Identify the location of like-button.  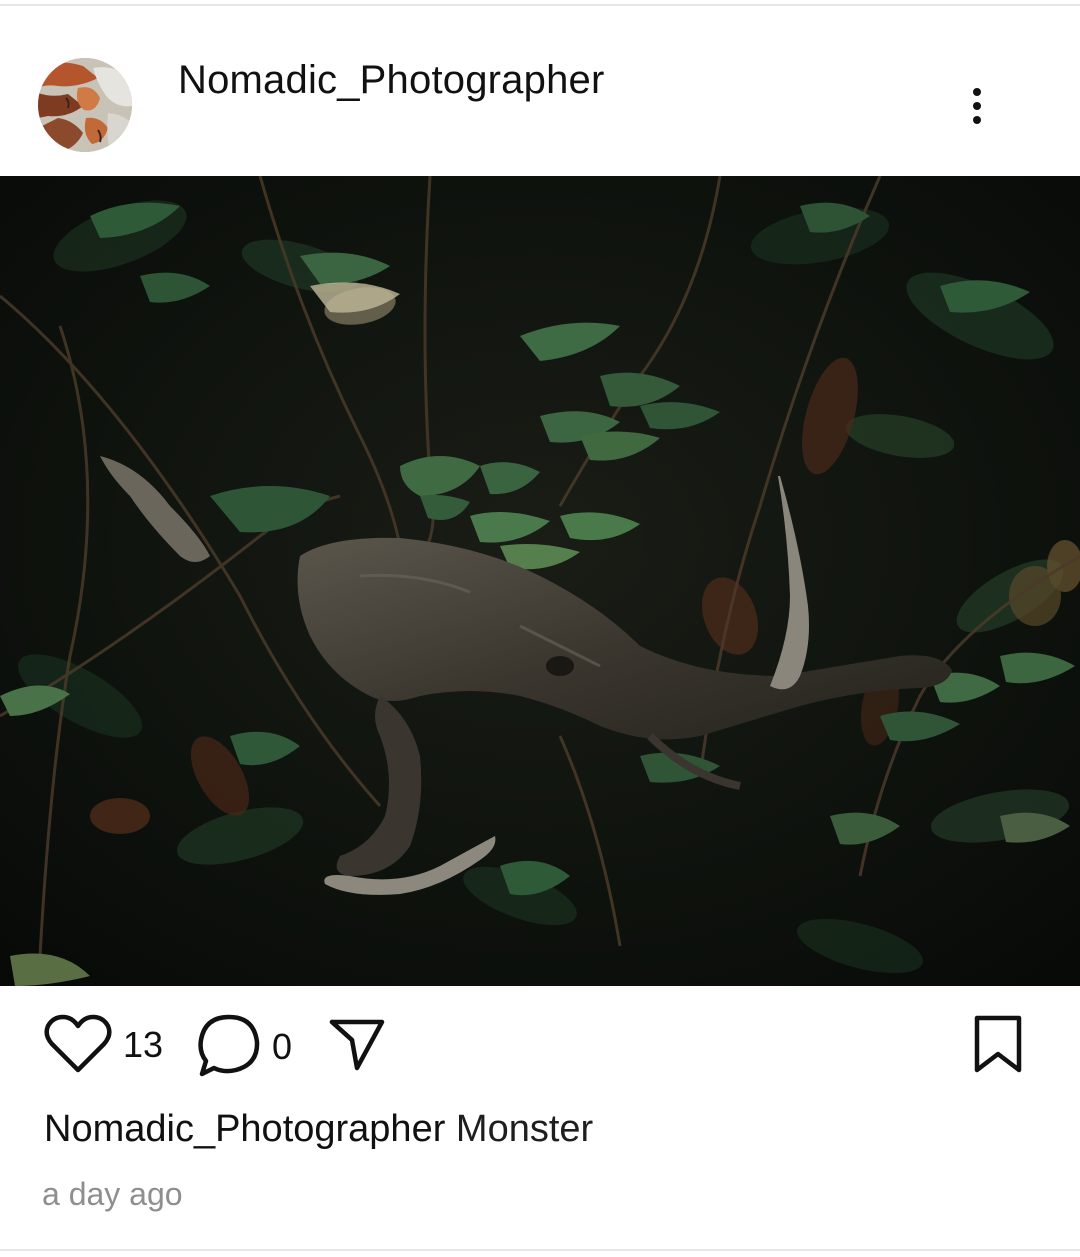
(78, 1047).